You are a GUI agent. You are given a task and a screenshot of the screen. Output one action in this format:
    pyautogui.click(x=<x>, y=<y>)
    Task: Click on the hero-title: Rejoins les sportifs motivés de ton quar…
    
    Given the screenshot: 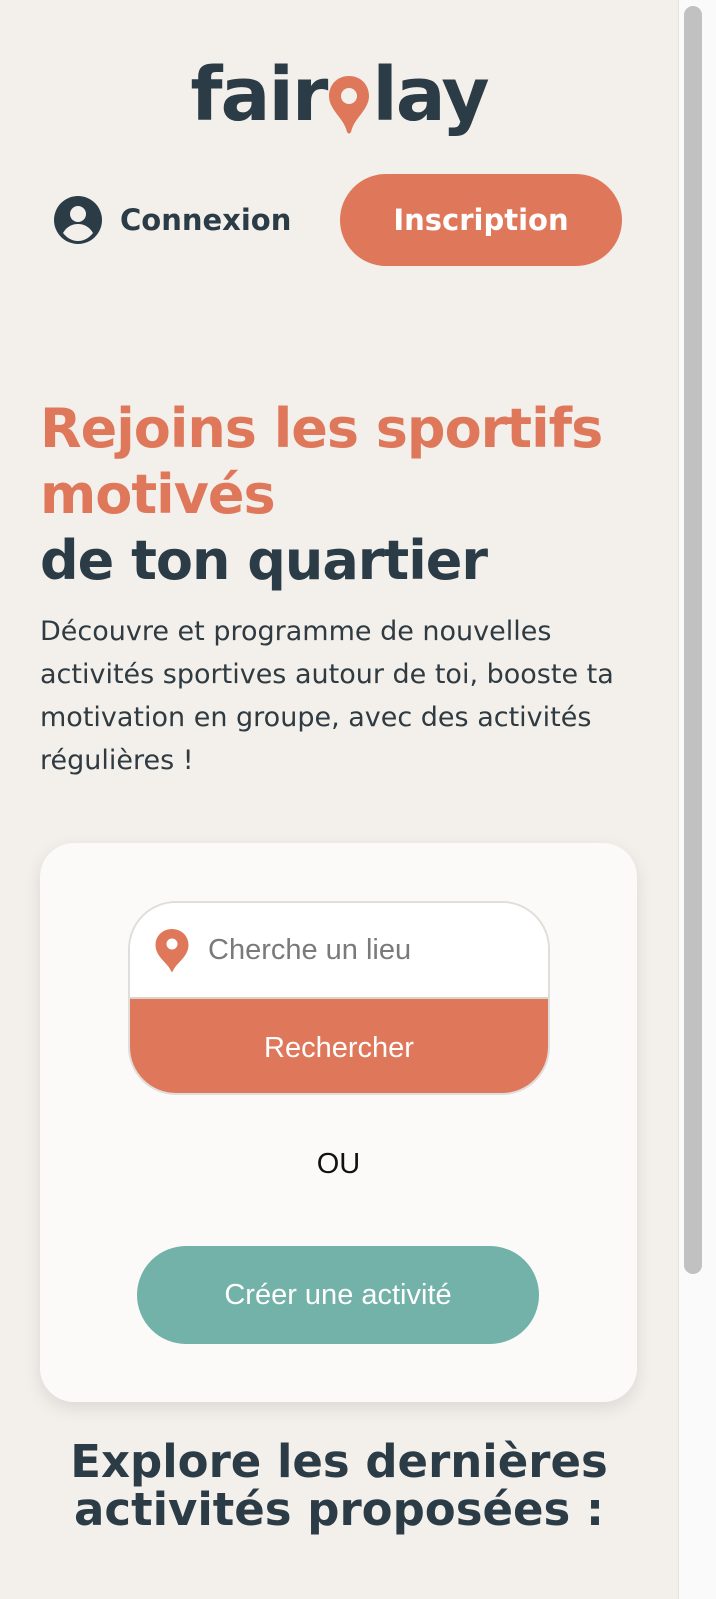 What is the action you would take?
    pyautogui.click(x=350, y=495)
    